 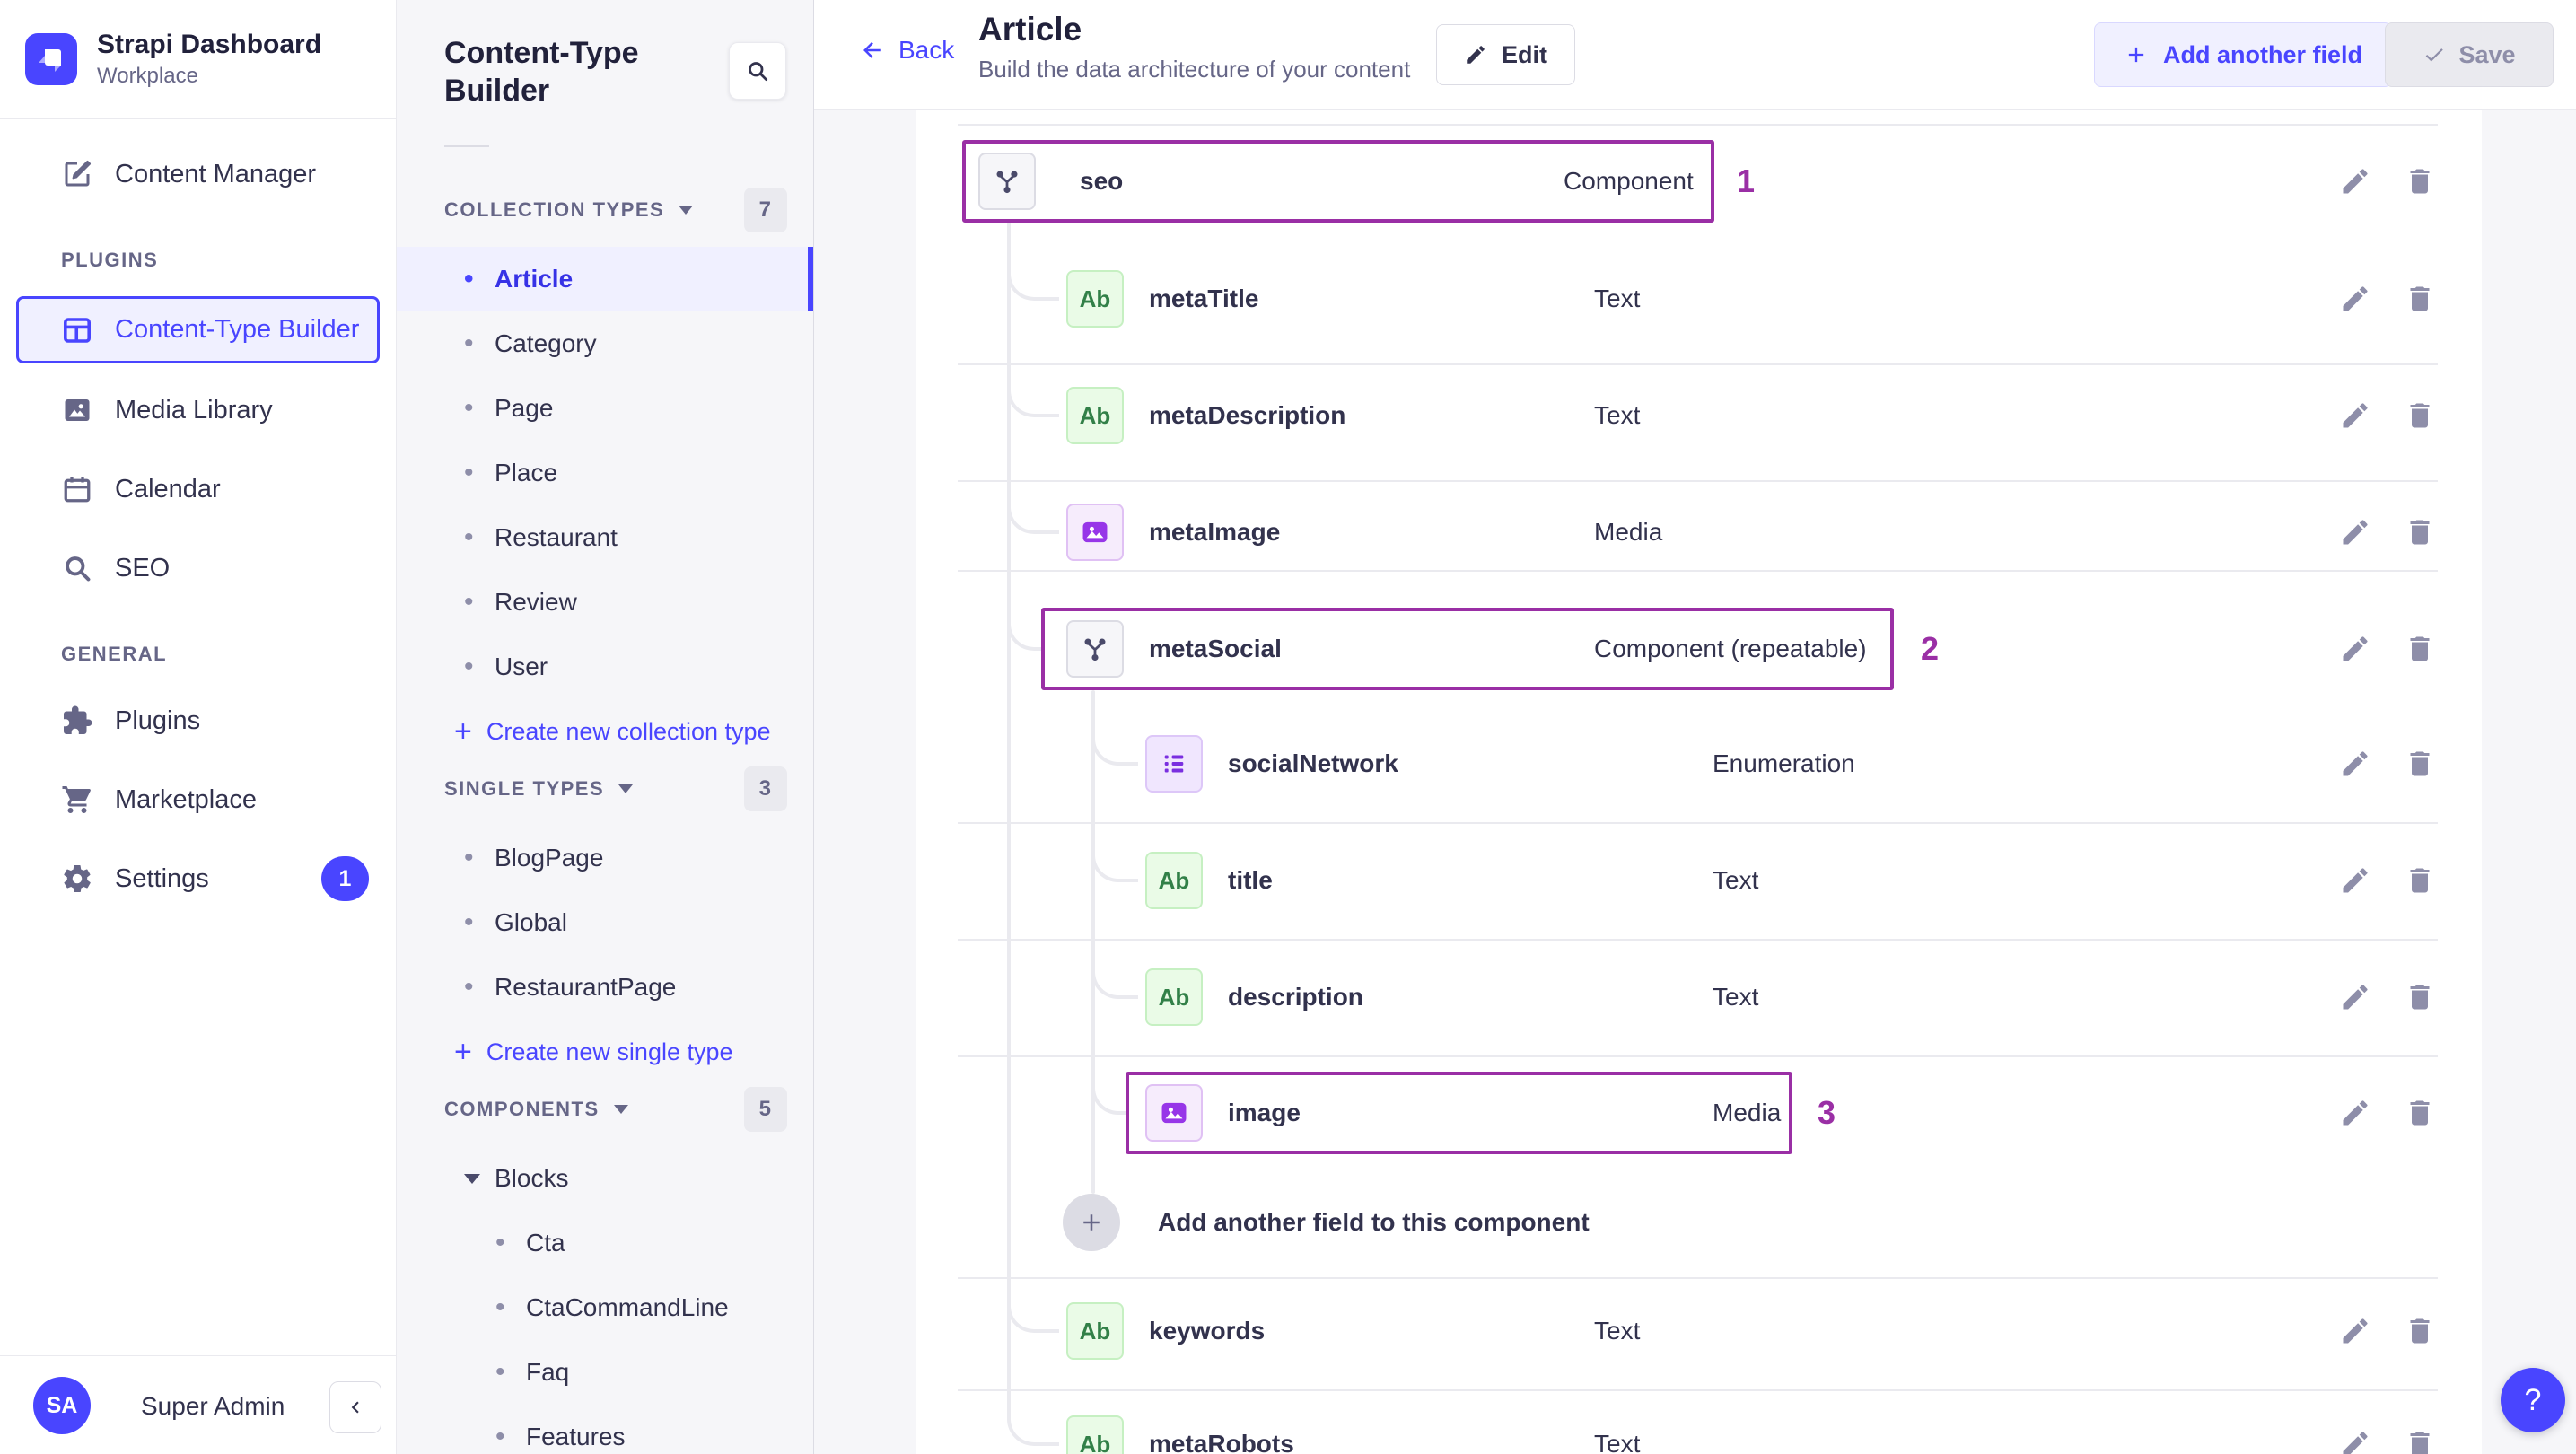 What do you see at coordinates (605, 1243) in the screenshot?
I see `nav-item-cta: • Cta` at bounding box center [605, 1243].